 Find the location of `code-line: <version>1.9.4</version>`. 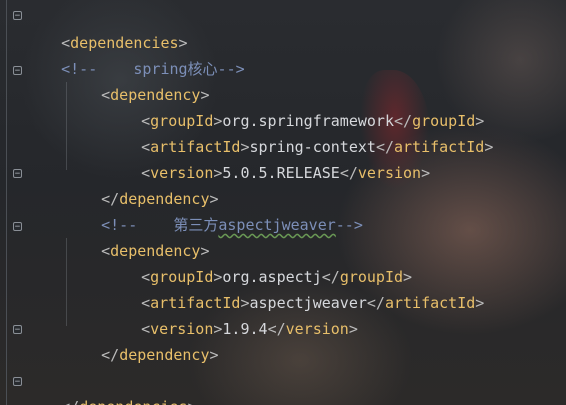

code-line: <version>1.9.4</version> is located at coordinates (231, 314).